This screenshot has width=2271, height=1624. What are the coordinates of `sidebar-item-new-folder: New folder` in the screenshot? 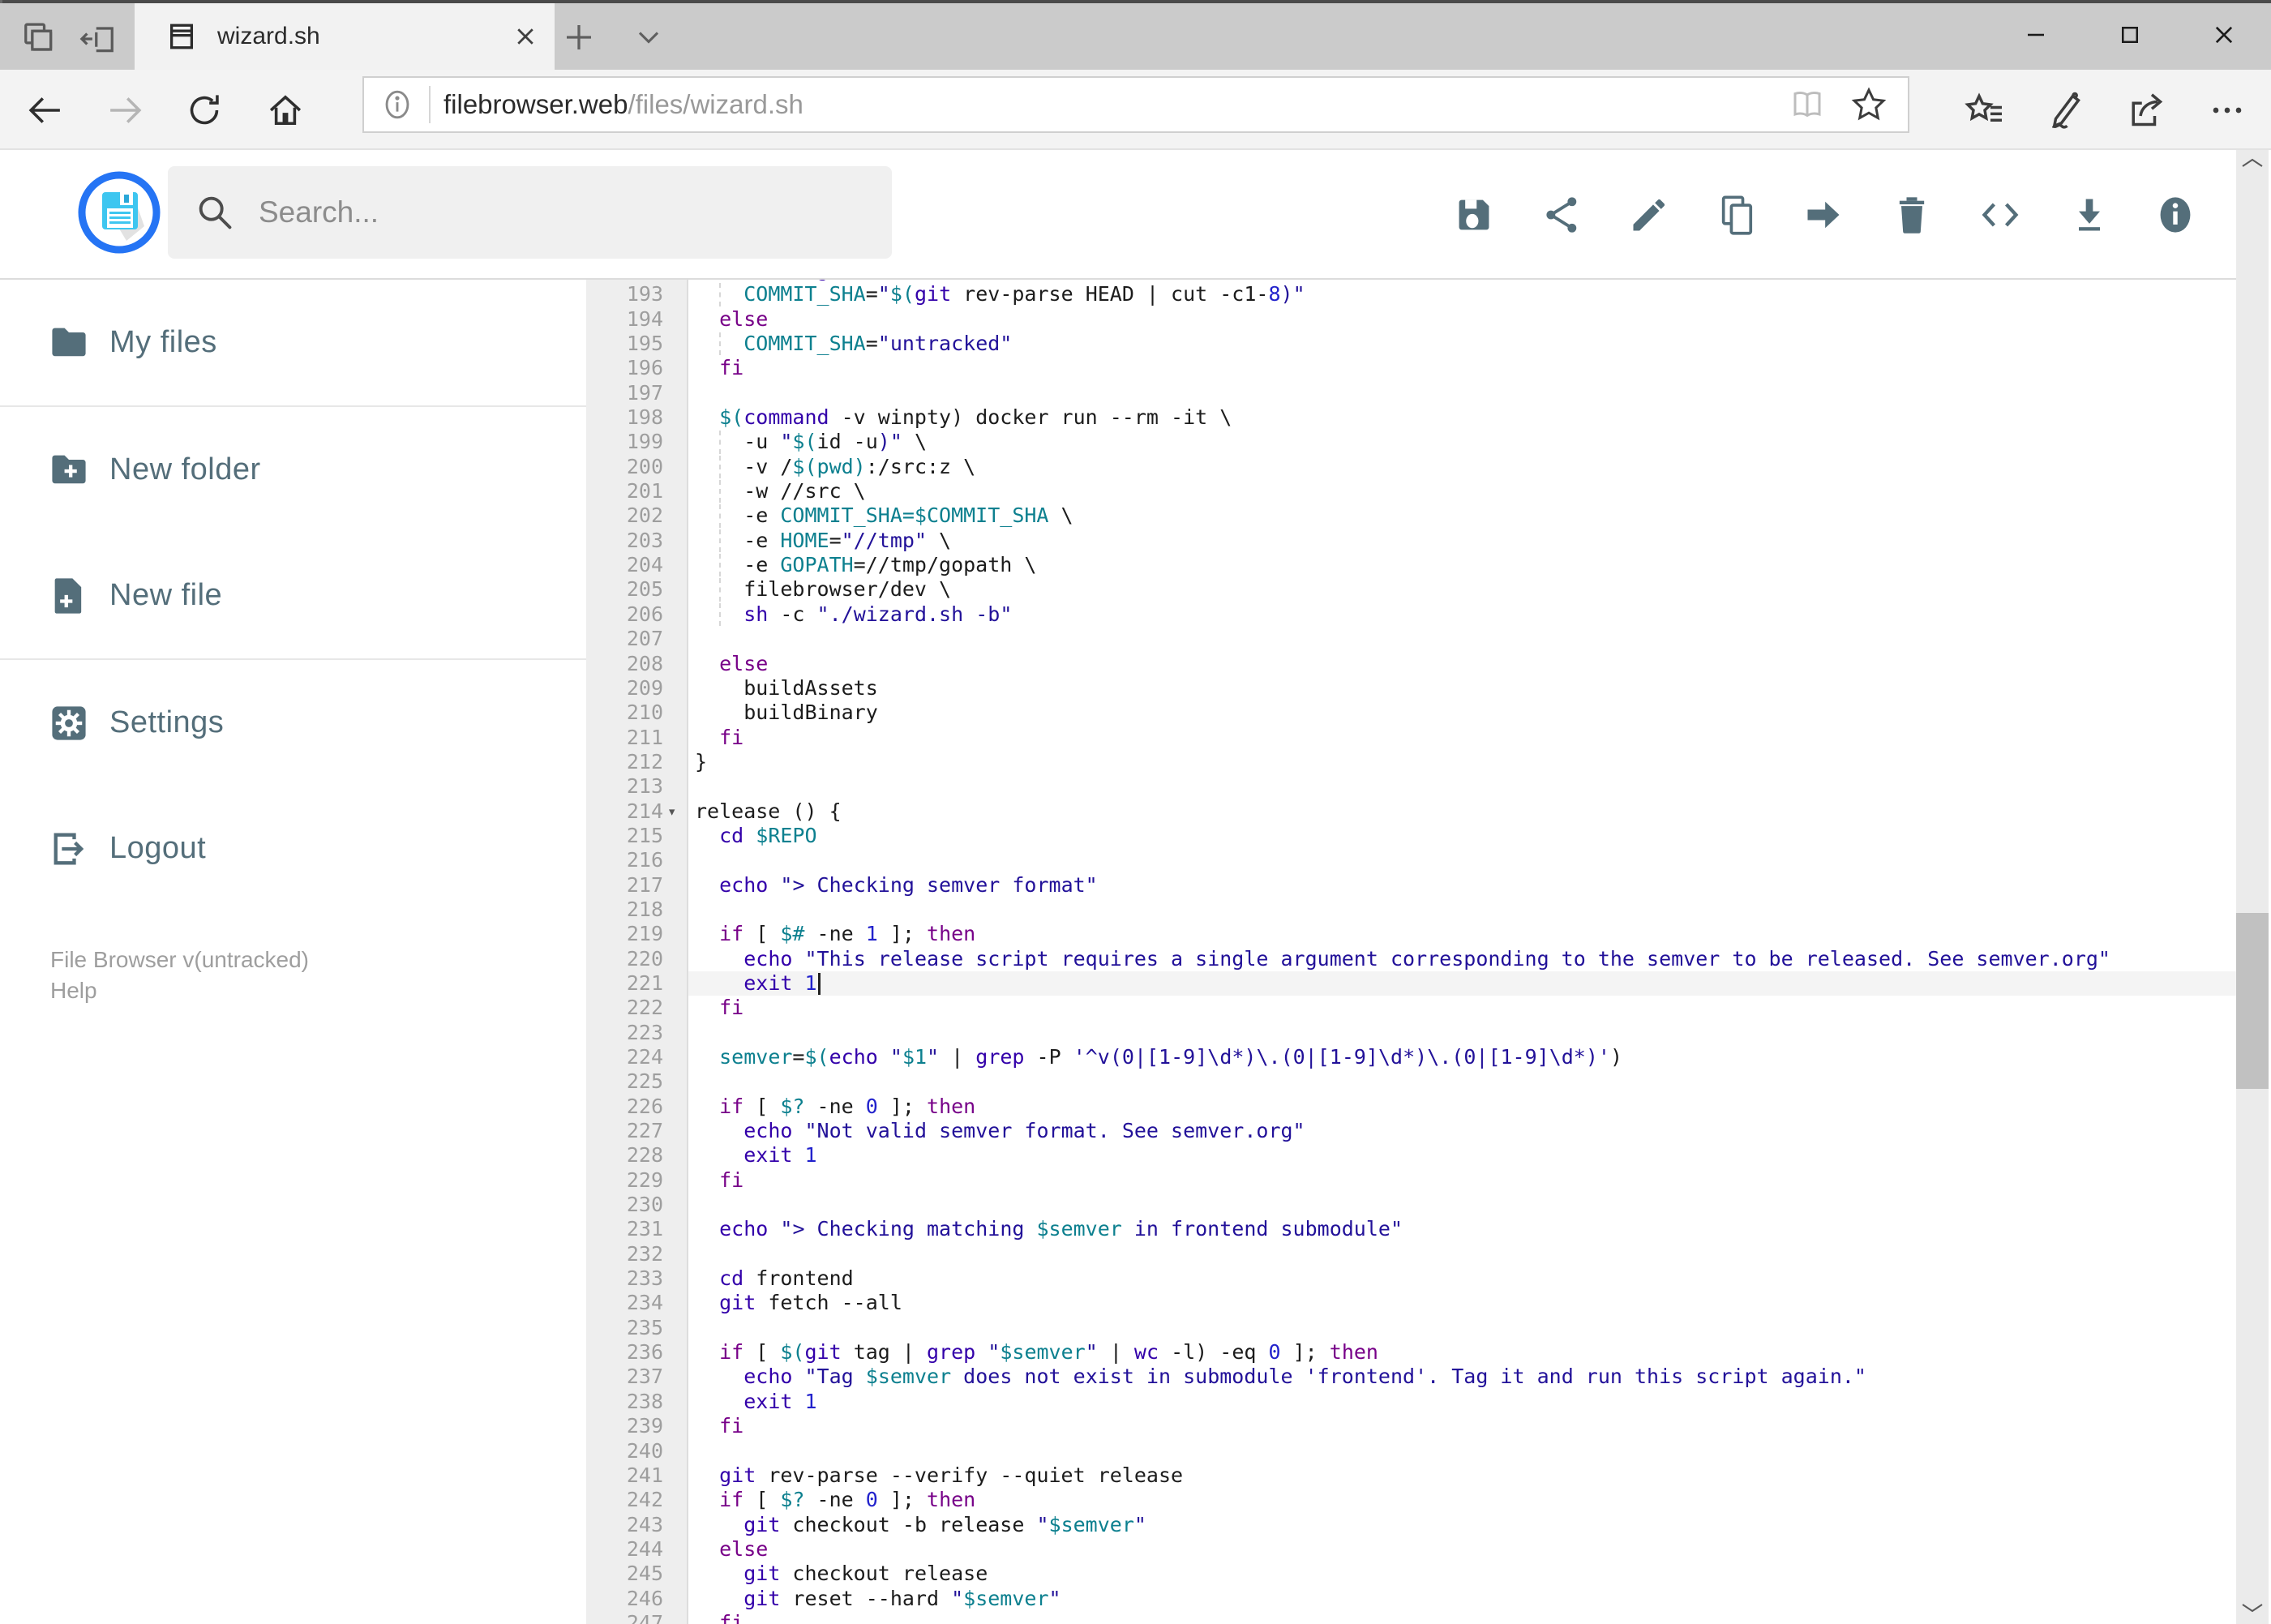 It's located at (293, 470).